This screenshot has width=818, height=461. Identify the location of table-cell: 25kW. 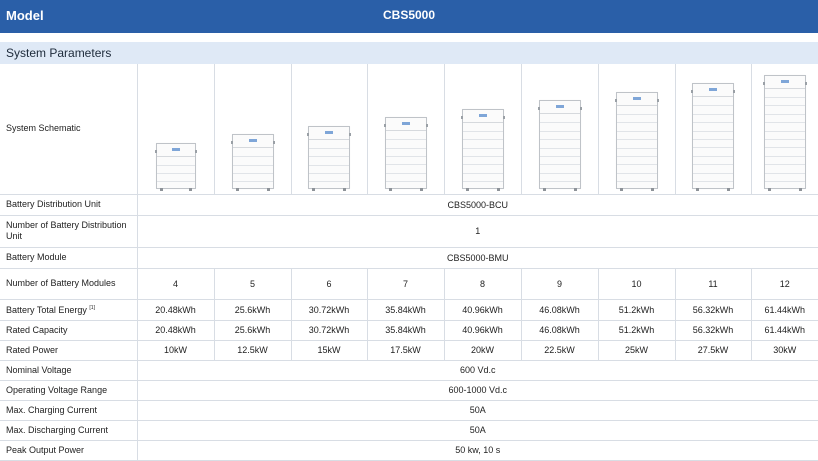
(636, 350).